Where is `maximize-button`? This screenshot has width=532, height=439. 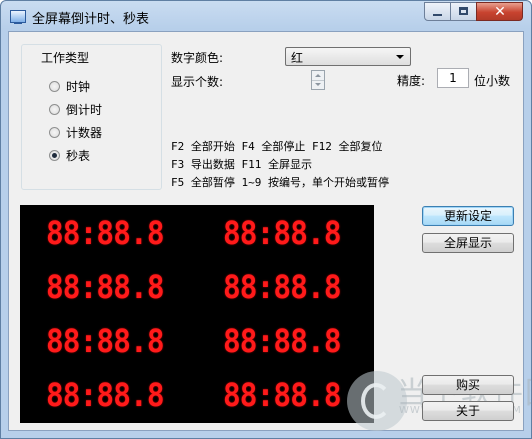
maximize-button is located at coordinates (463, 11).